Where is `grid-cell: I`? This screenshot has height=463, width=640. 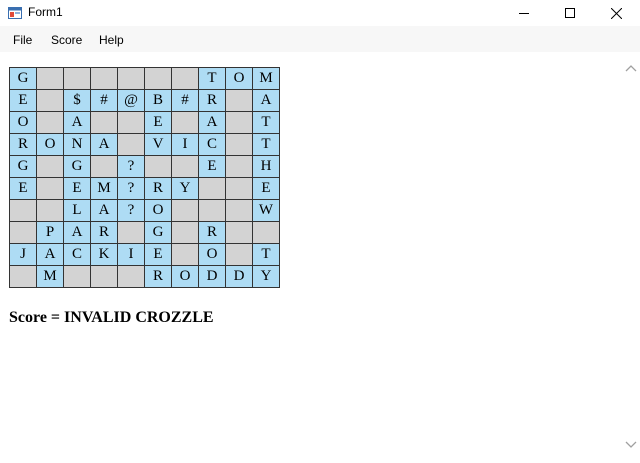 grid-cell: I is located at coordinates (185, 145).